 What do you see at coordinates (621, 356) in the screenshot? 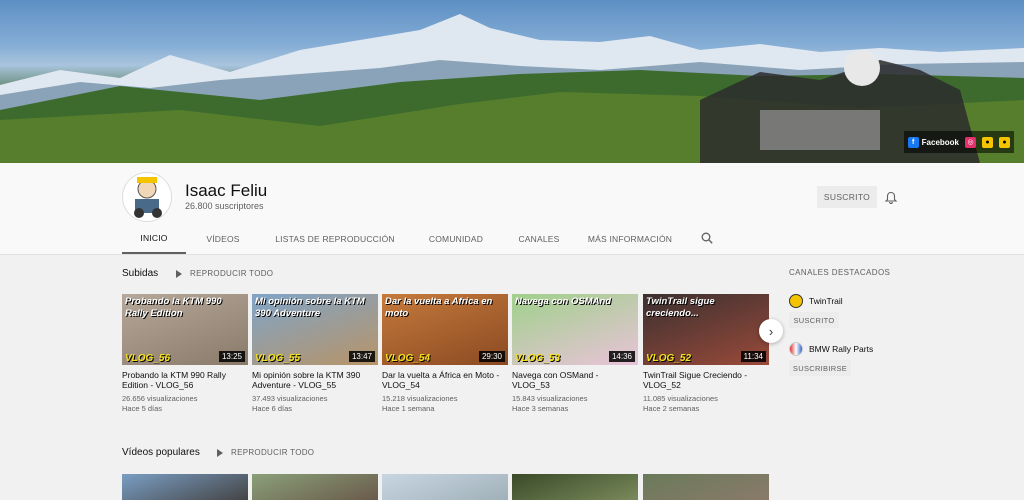
I see `video-duration: 14:36` at bounding box center [621, 356].